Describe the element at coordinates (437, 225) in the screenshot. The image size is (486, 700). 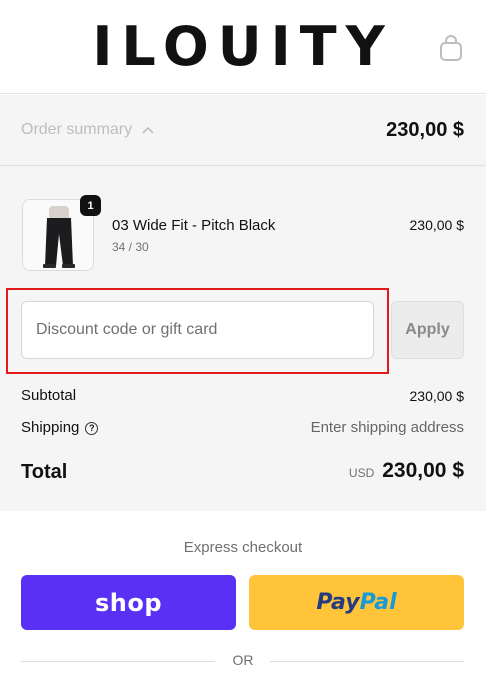
I see `item-price: 230,00 $` at that location.